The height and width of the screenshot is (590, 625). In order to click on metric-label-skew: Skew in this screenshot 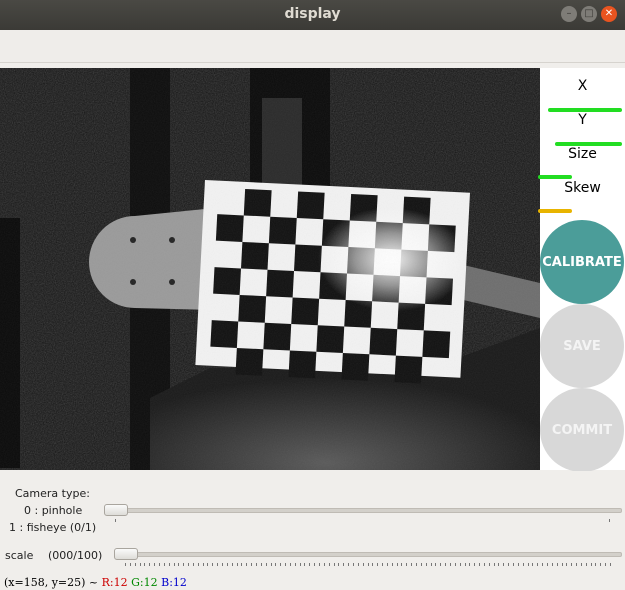, I will do `click(582, 188)`.